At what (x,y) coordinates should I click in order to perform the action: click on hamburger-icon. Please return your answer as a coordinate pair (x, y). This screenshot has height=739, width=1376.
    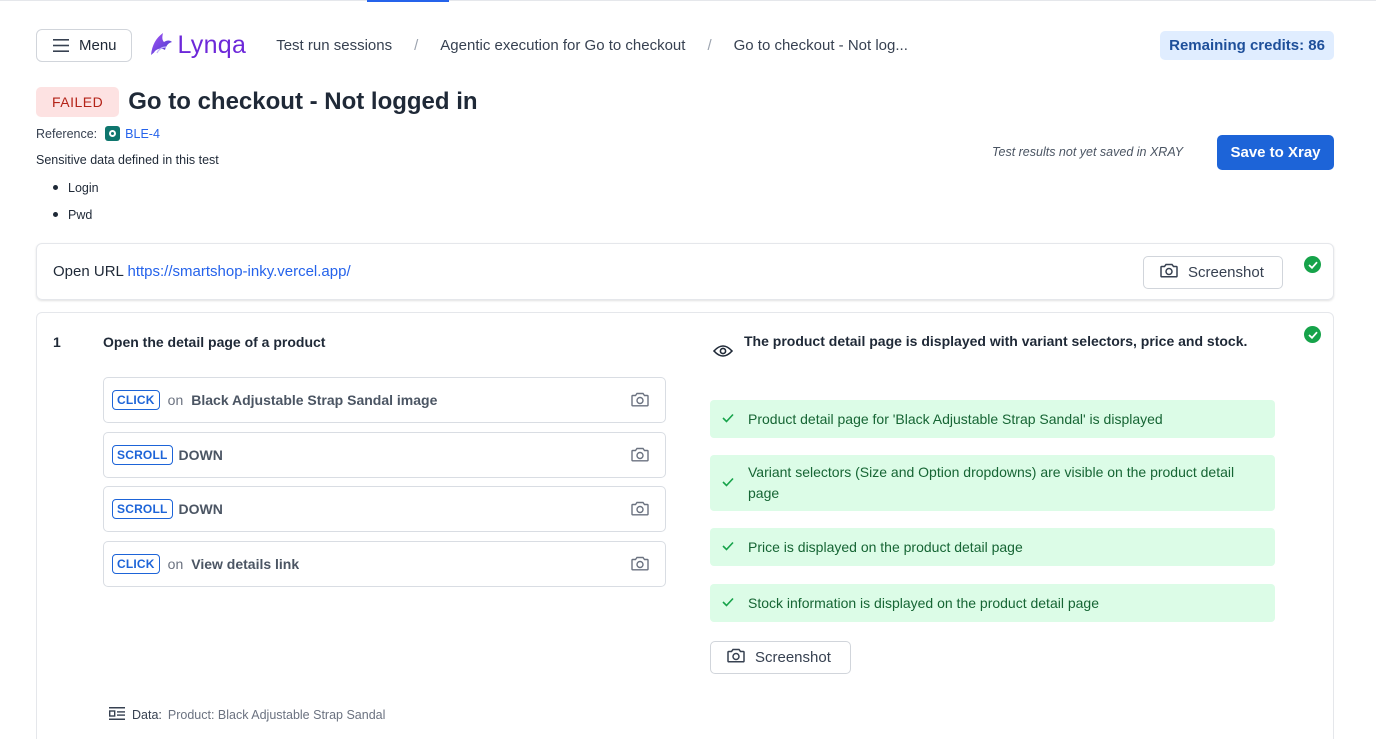
    Looking at the image, I should click on (61, 45).